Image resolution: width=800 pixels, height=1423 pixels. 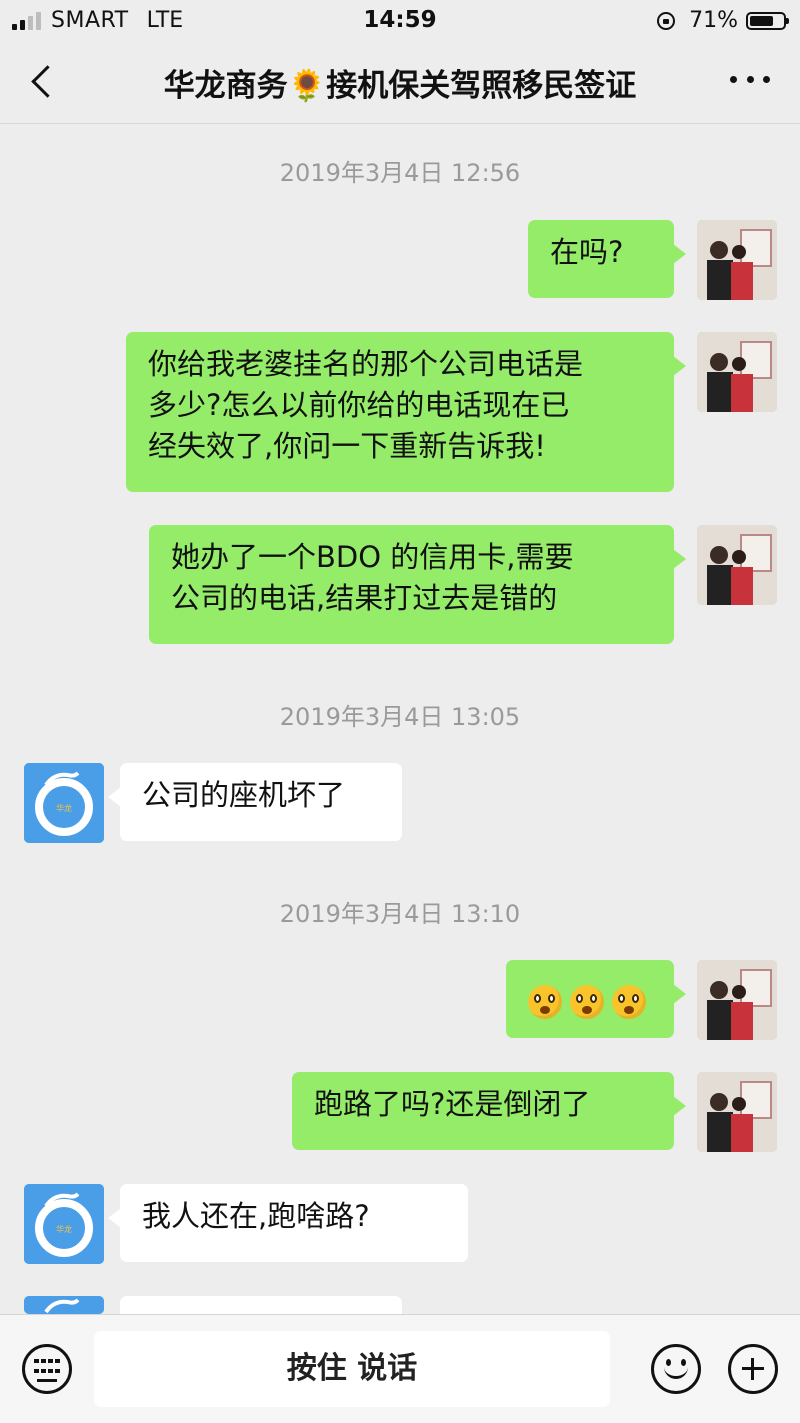 I want to click on hold-to-talk-button: 按住 说话, so click(x=352, y=1369).